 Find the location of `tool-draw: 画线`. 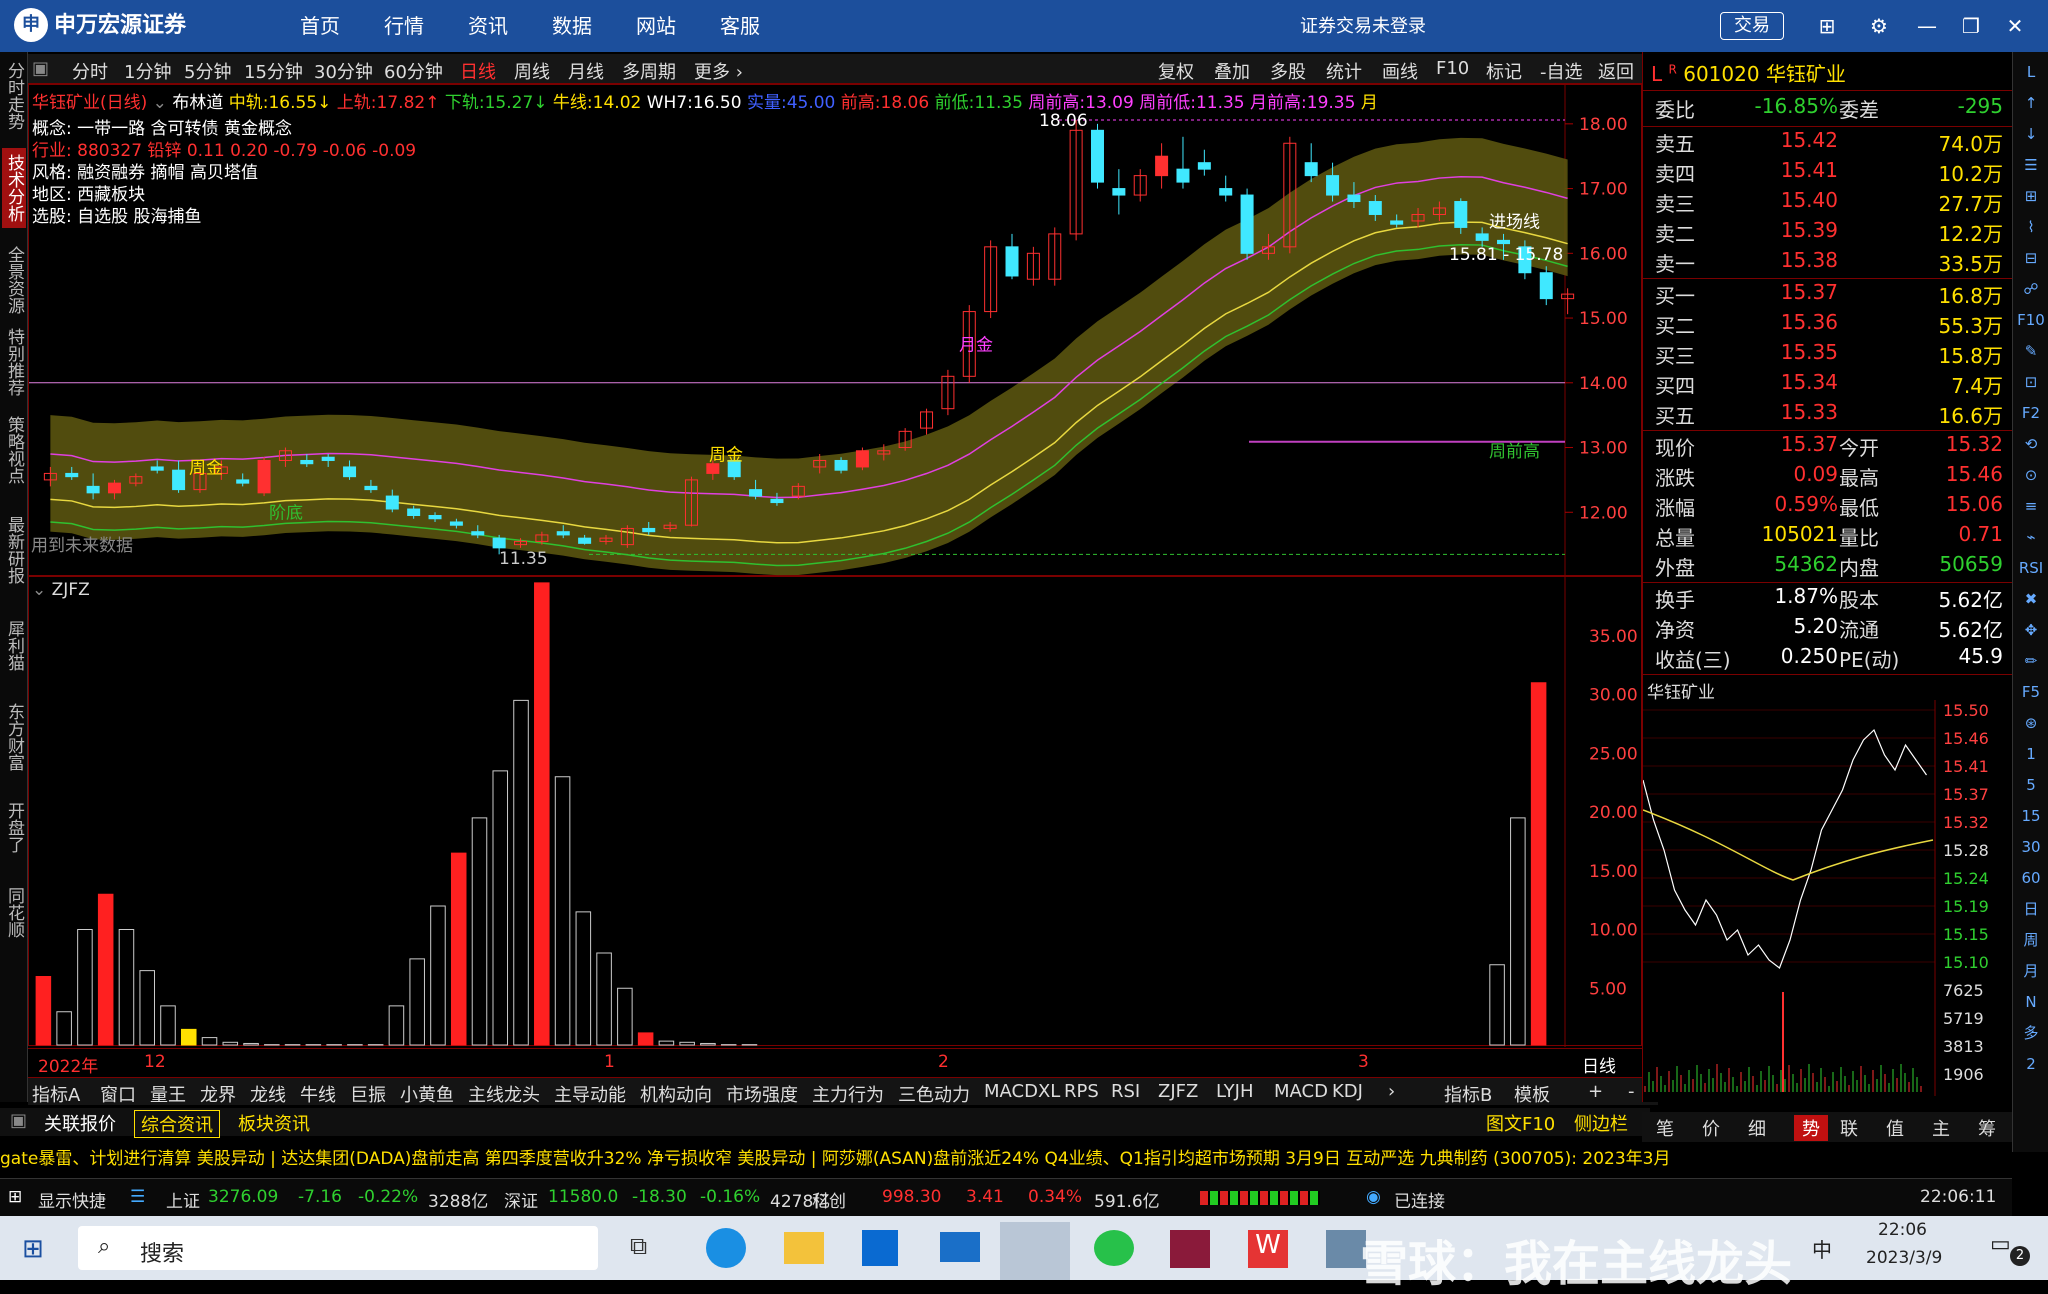

tool-draw: 画线 is located at coordinates (1400, 71).